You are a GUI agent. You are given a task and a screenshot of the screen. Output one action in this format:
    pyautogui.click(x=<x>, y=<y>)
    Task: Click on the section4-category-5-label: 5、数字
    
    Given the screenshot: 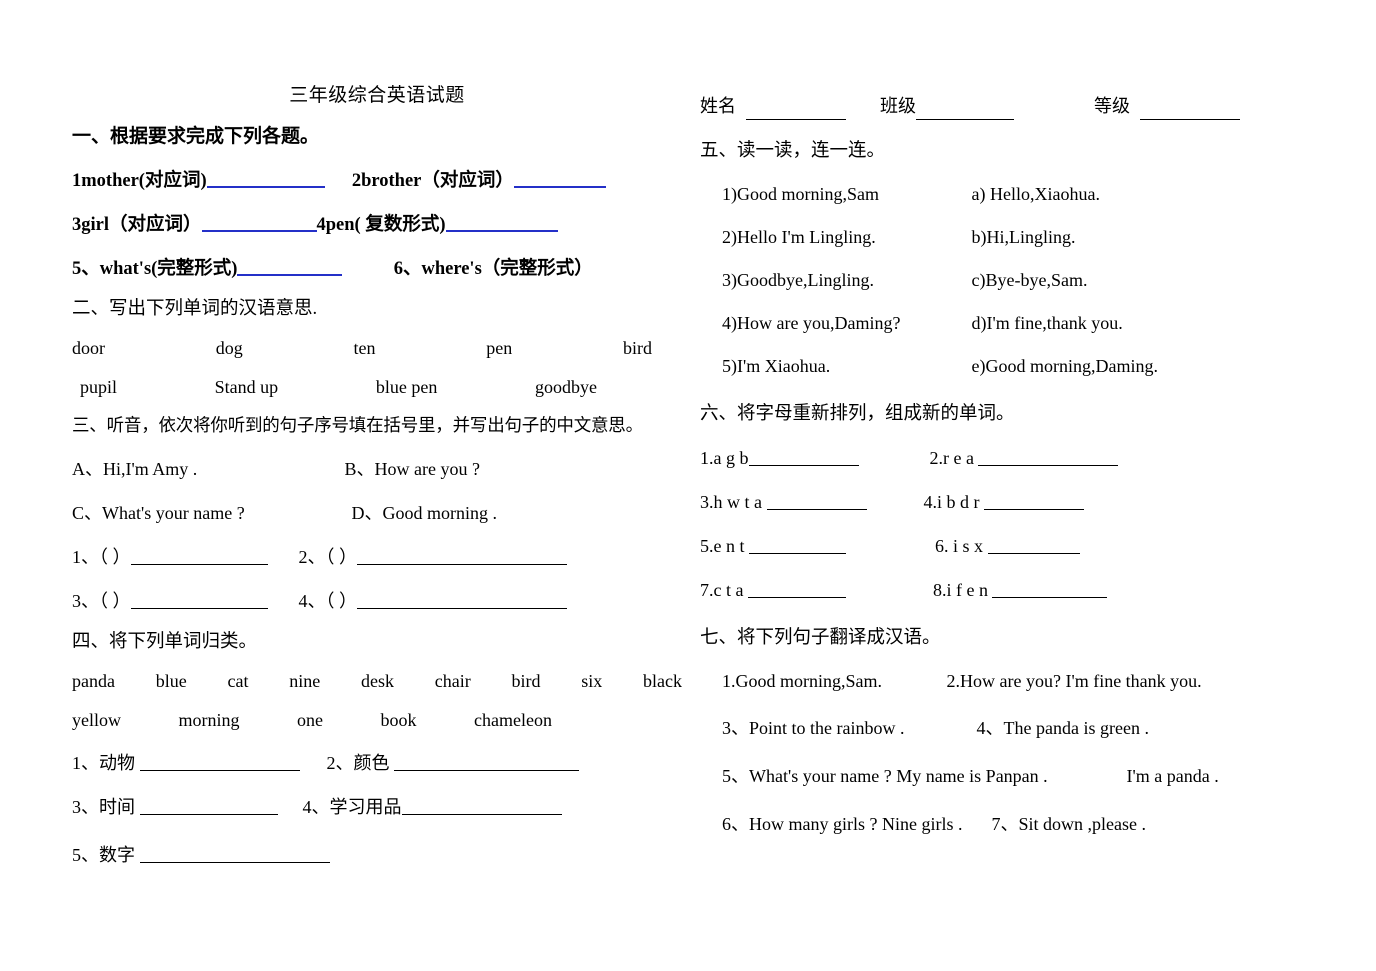 What is the action you would take?
    pyautogui.click(x=103, y=855)
    